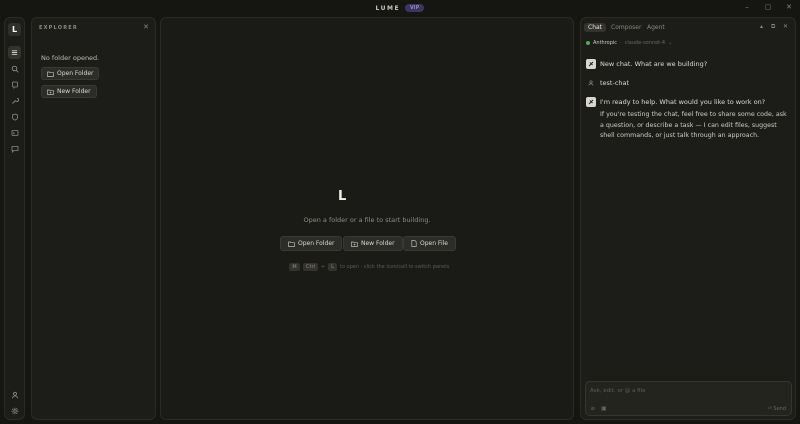 Image resolution: width=800 pixels, height=424 pixels. What do you see at coordinates (595, 27) in the screenshot?
I see `tab-chat: Chat` at bounding box center [595, 27].